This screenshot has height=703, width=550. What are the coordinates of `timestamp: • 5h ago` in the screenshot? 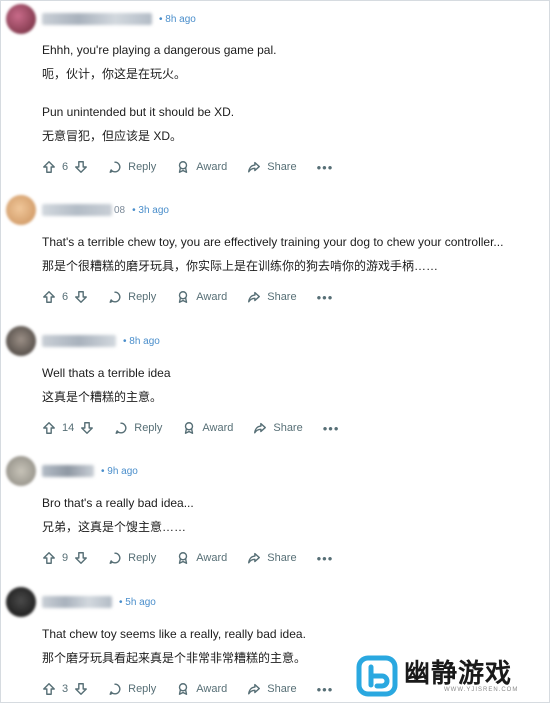 It's located at (137, 602).